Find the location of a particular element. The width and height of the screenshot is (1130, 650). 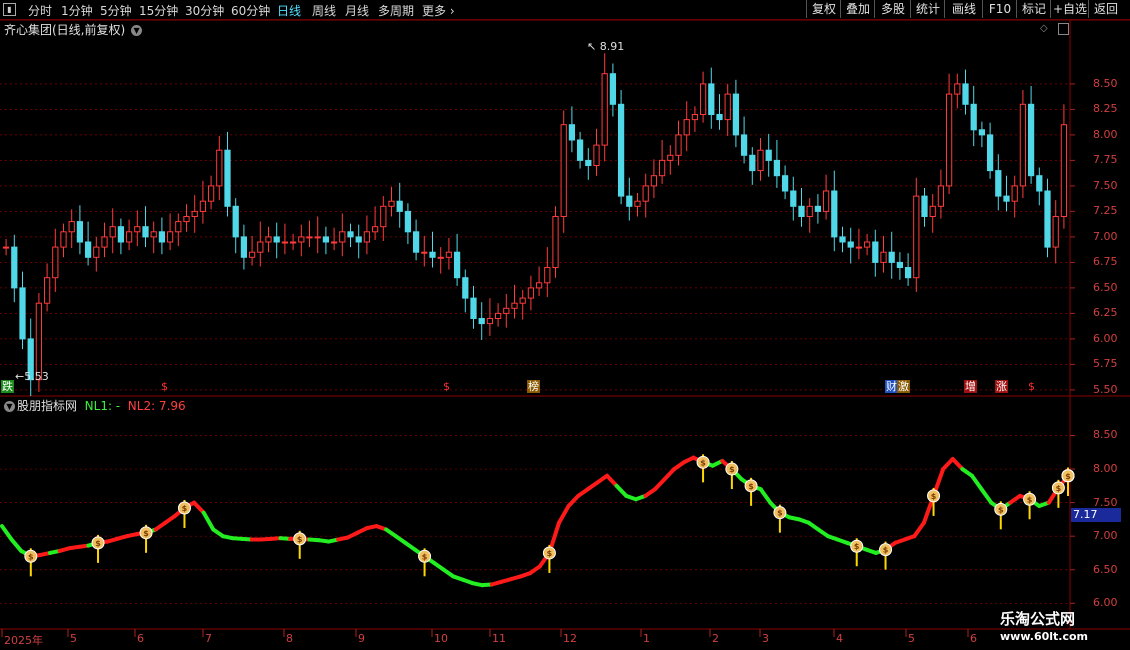

event-tag: 跌 is located at coordinates (7, 386).